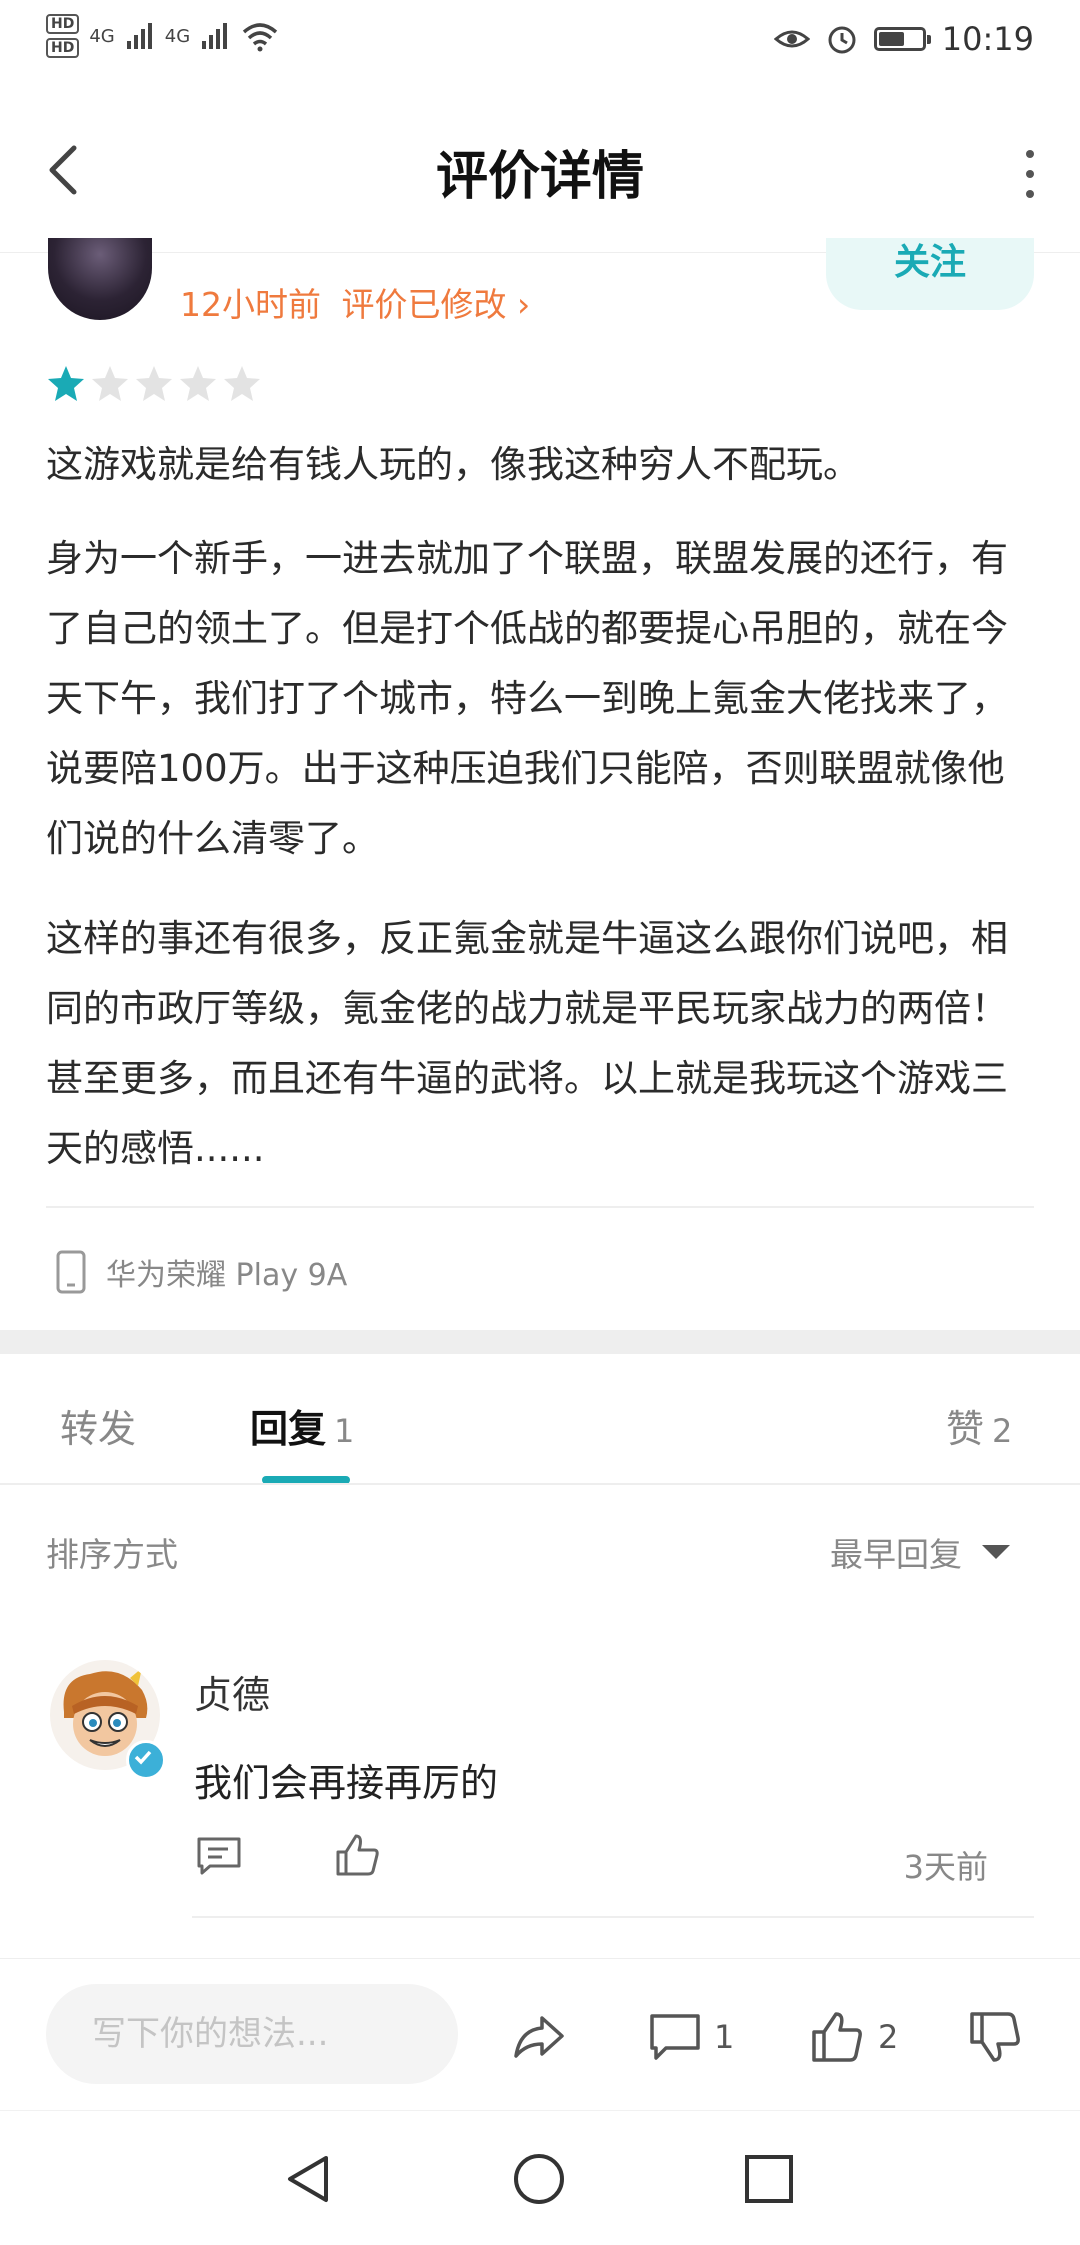  Describe the element at coordinates (891, 39) in the screenshot. I see `battery-fill` at that location.